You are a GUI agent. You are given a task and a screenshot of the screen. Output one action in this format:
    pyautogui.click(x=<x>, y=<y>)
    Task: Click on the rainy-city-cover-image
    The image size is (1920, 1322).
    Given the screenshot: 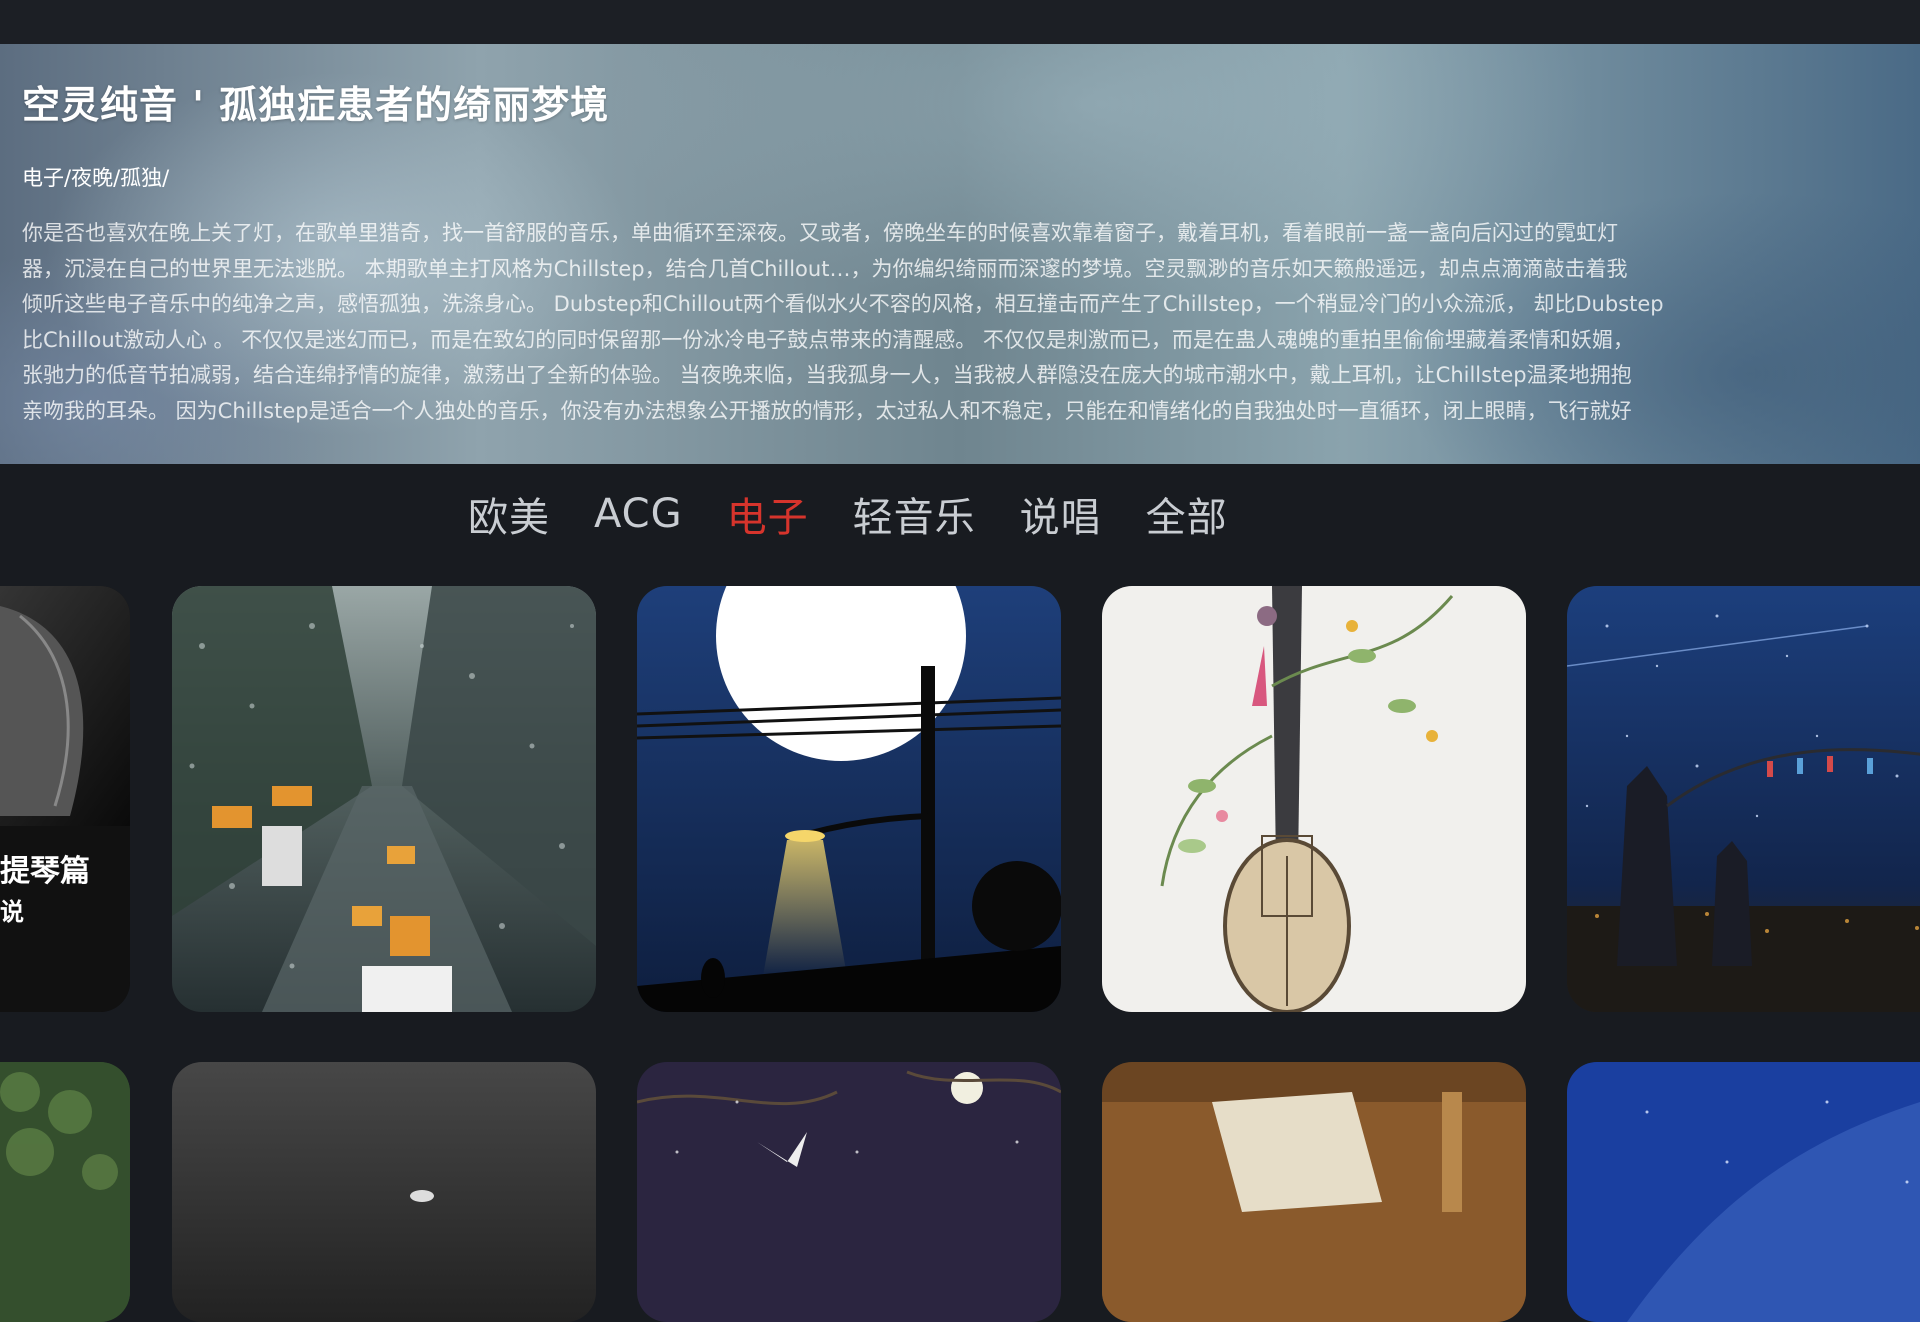 What is the action you would take?
    pyautogui.click(x=384, y=799)
    